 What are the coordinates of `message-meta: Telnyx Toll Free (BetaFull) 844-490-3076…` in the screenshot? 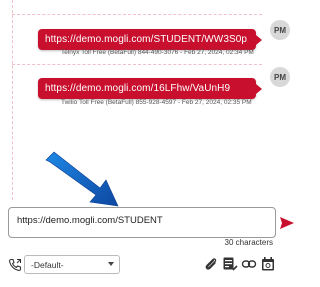 It's located at (157, 52).